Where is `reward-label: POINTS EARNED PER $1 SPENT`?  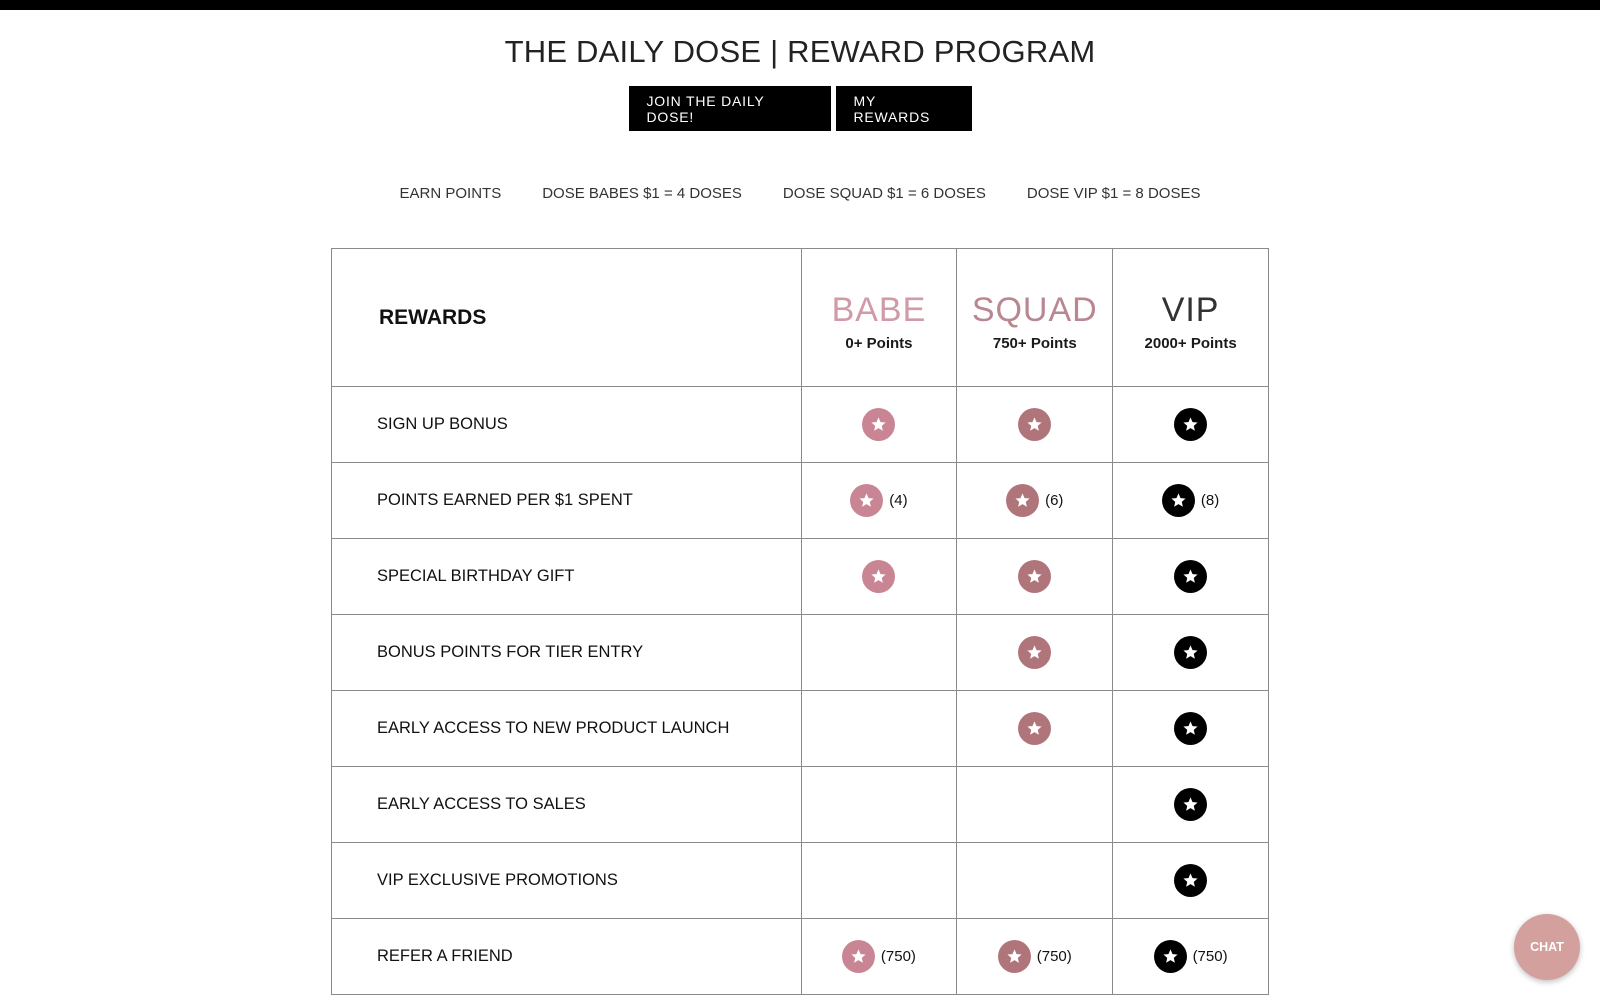 reward-label: POINTS EARNED PER $1 SPENT is located at coordinates (505, 500).